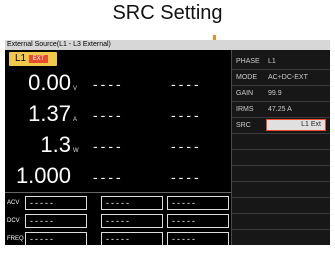  Describe the element at coordinates (56, 238) in the screenshot. I see `freq-field-l1: -----` at that location.